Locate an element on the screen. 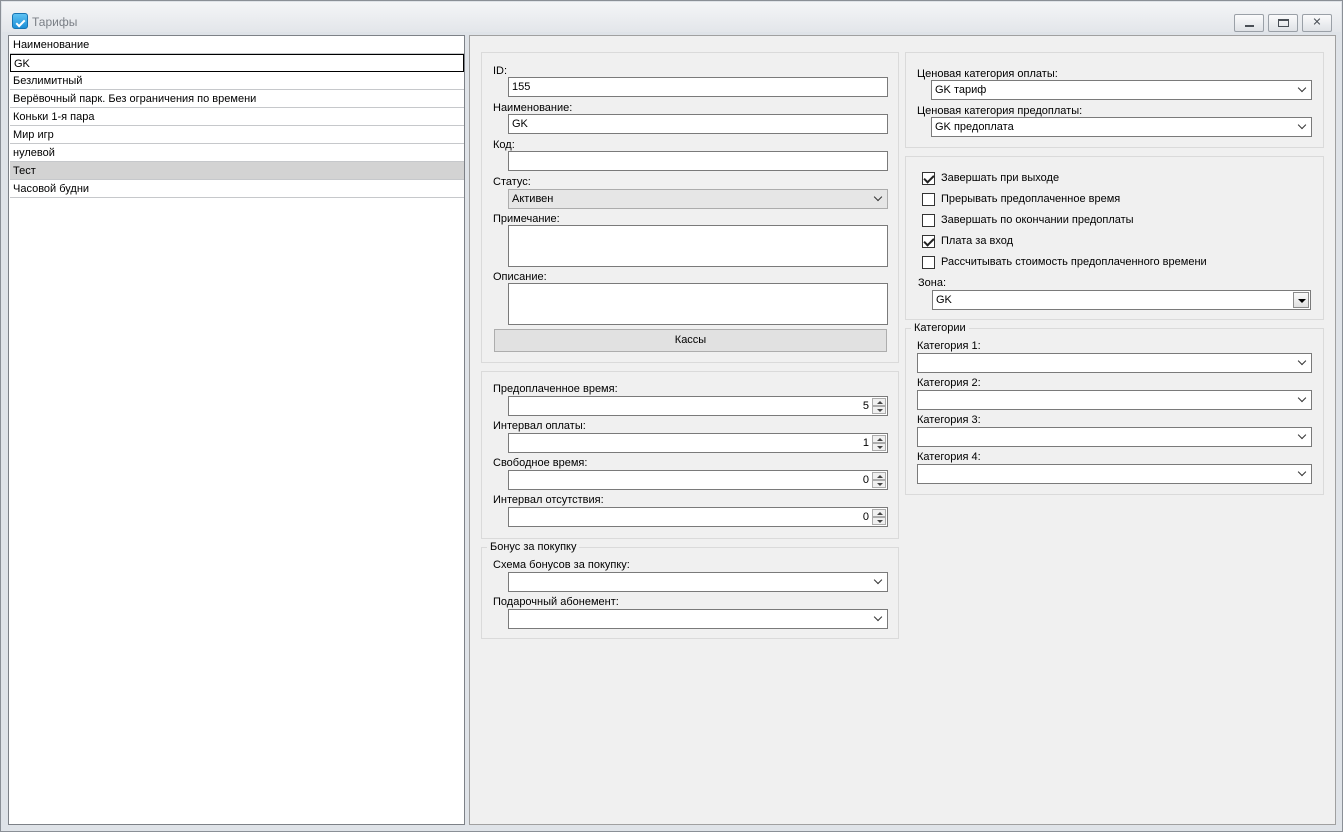 The width and height of the screenshot is (1343, 832). list-item: Тест is located at coordinates (237, 171).